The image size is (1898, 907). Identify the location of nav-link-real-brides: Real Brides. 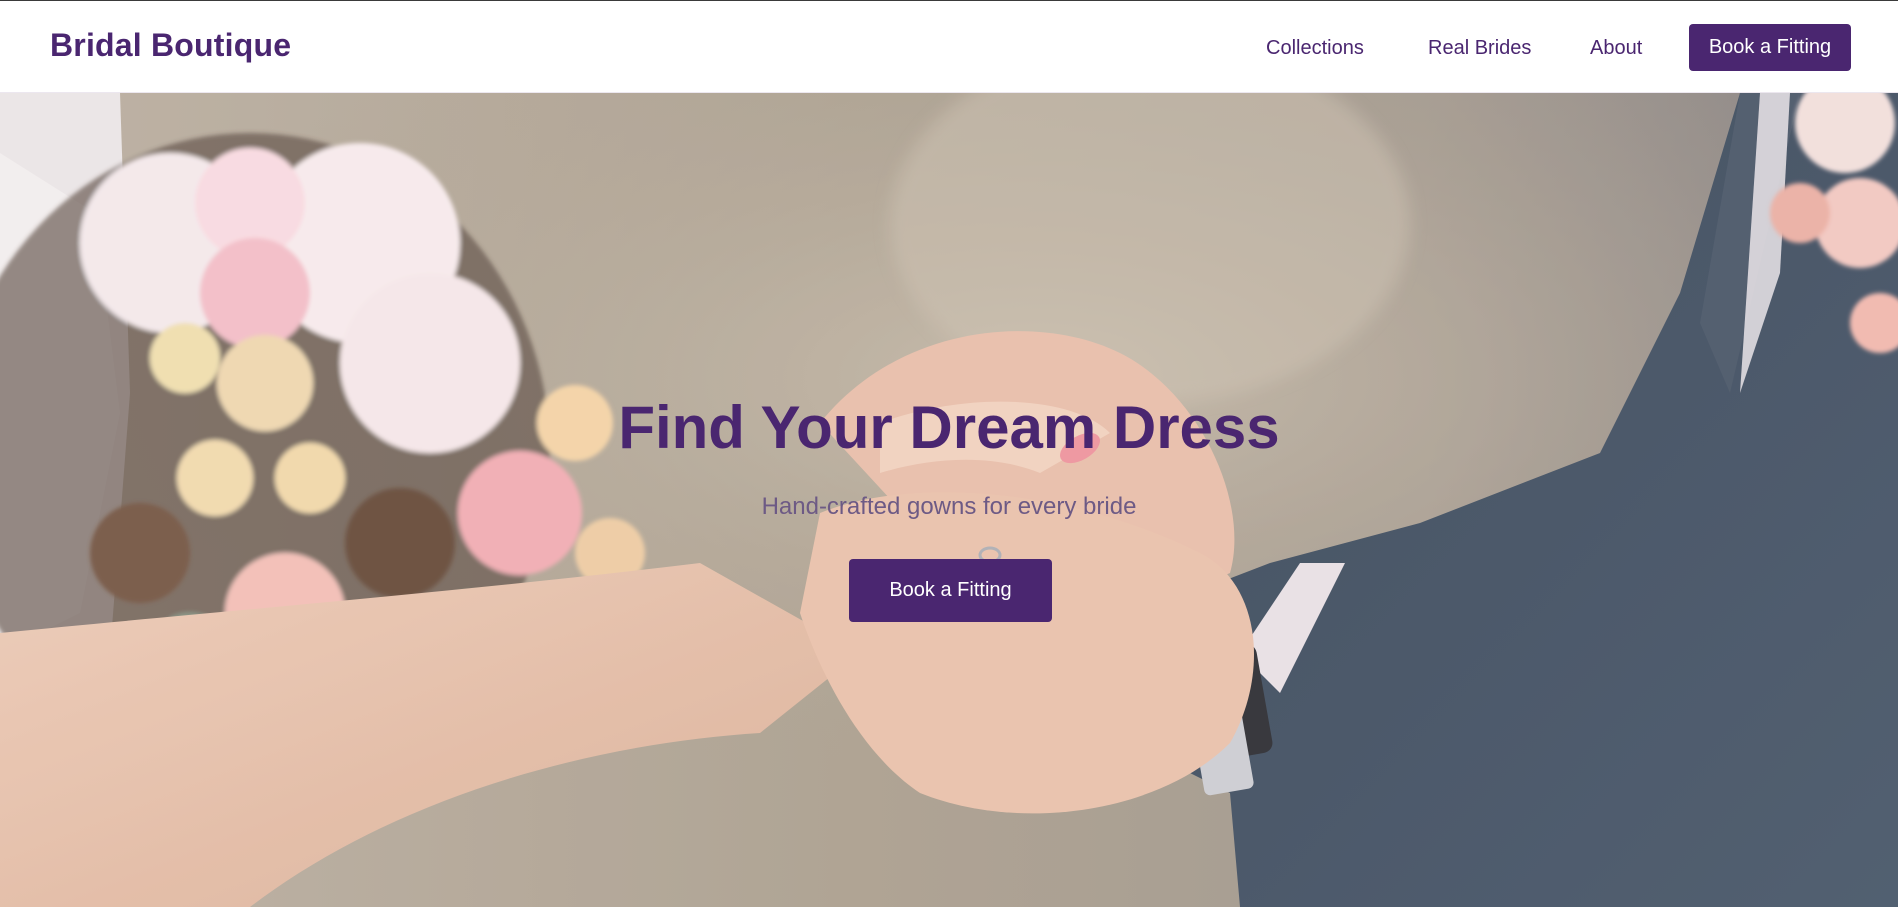
(1479, 48).